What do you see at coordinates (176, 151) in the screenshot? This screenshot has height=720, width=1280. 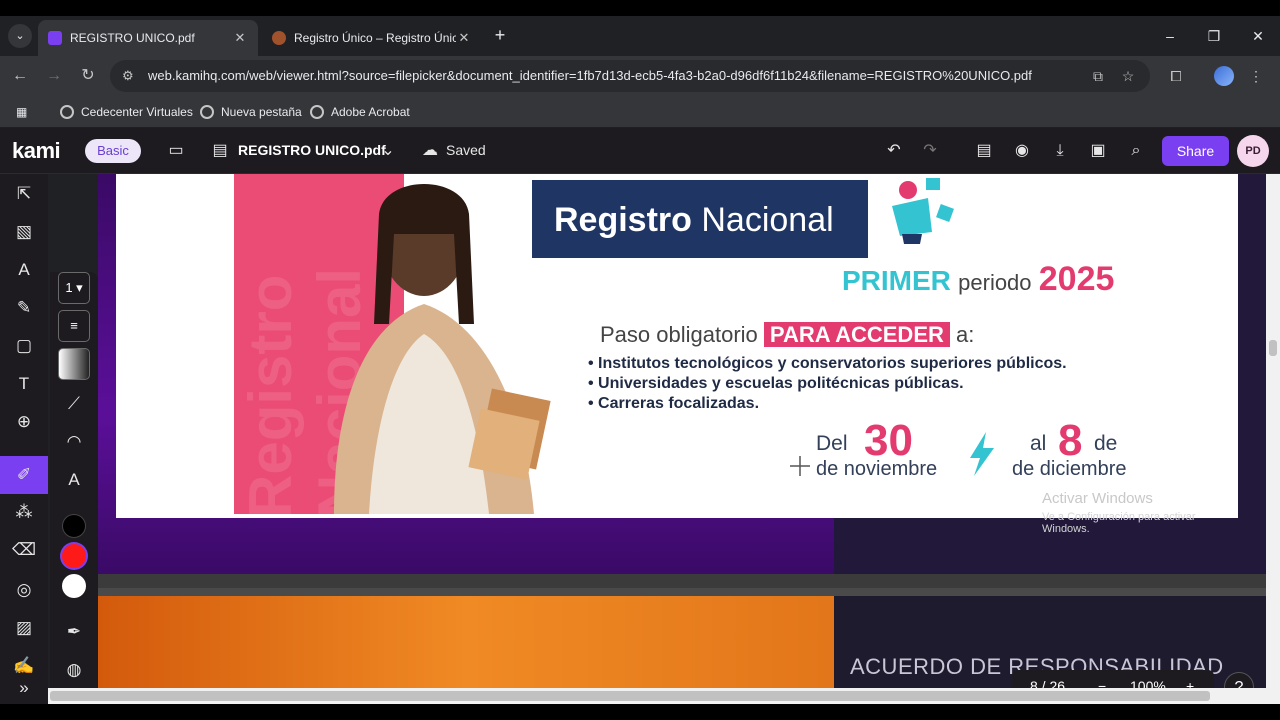 I see `archive-icon: ▭` at bounding box center [176, 151].